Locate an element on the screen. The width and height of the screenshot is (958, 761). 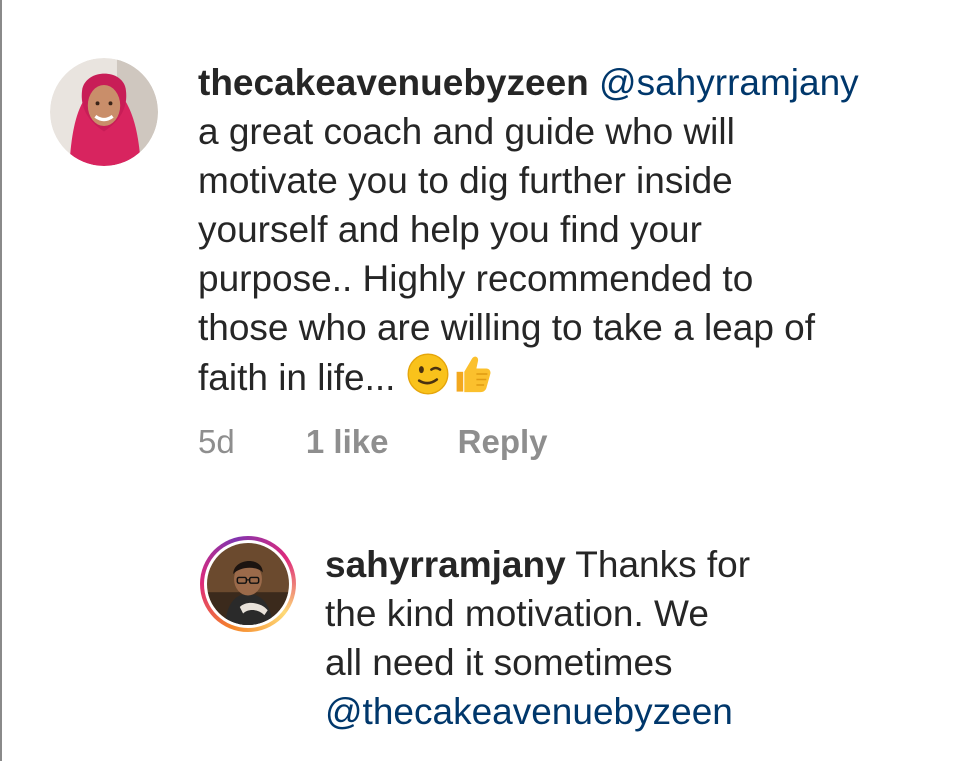
comment-meta-row: 5d 1 like Reply is located at coordinates (373, 442).